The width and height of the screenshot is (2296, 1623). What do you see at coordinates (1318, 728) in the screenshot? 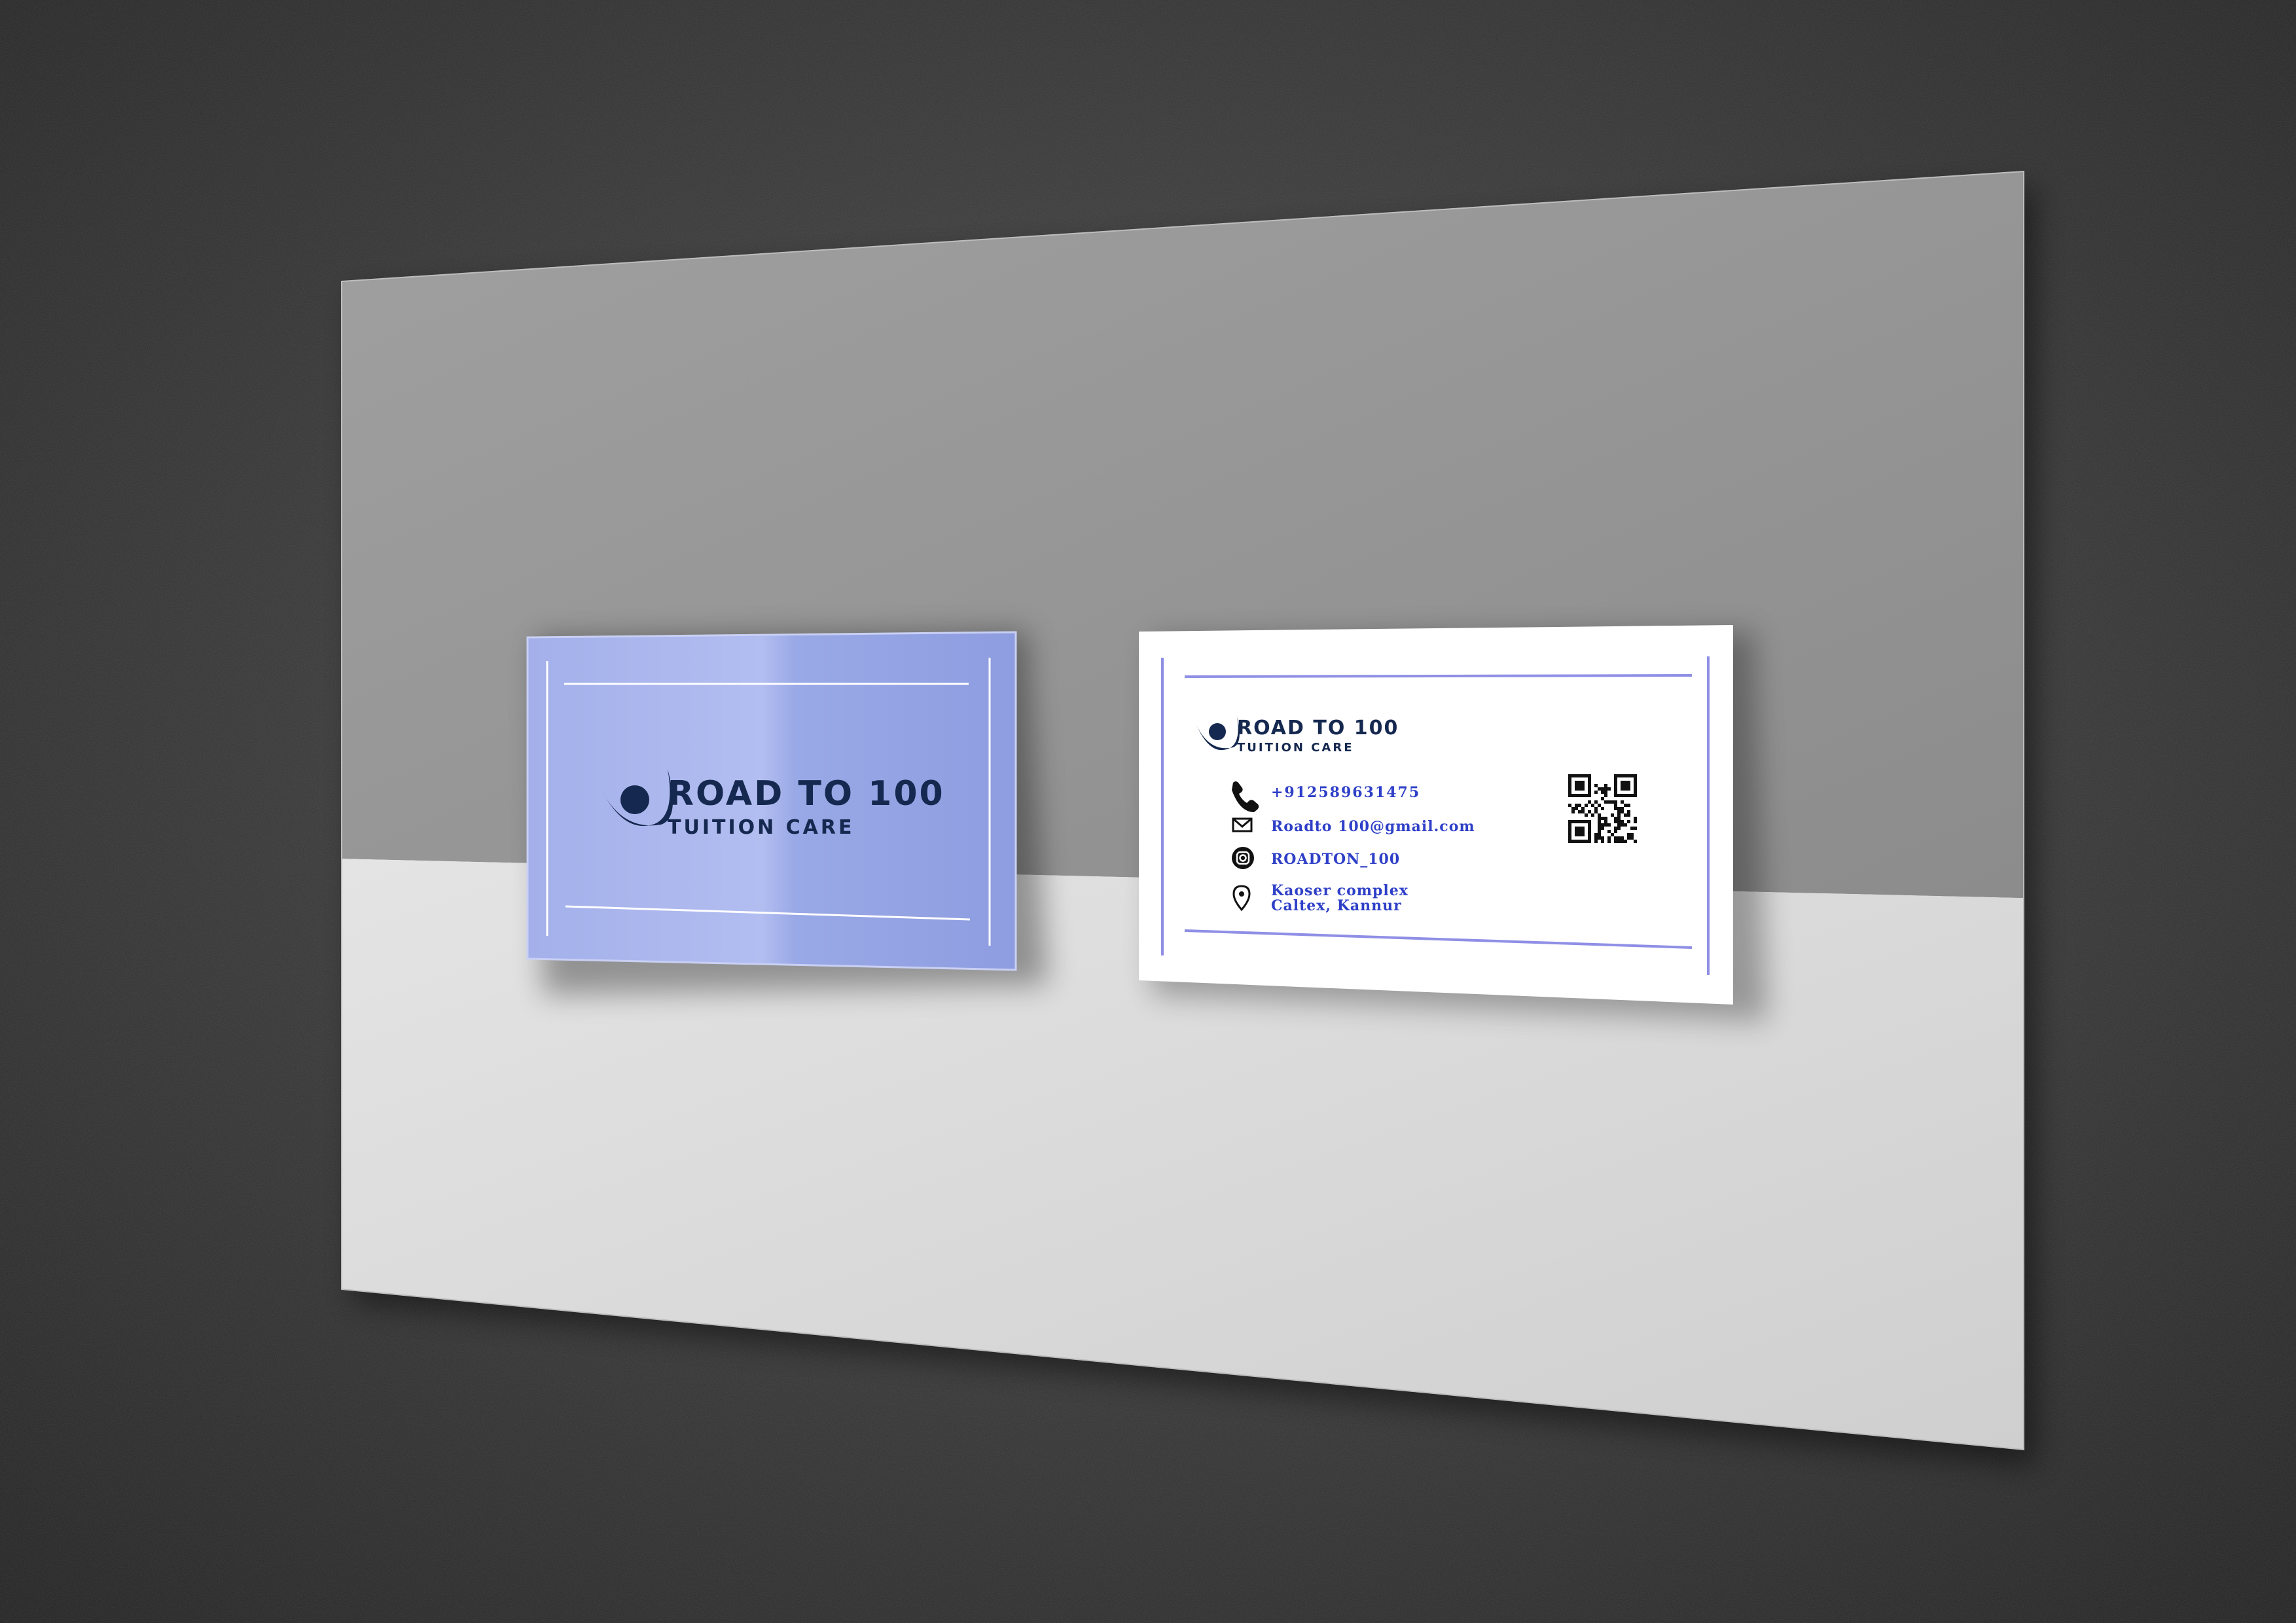
I see `back-logo-title: ROAD TO 100` at bounding box center [1318, 728].